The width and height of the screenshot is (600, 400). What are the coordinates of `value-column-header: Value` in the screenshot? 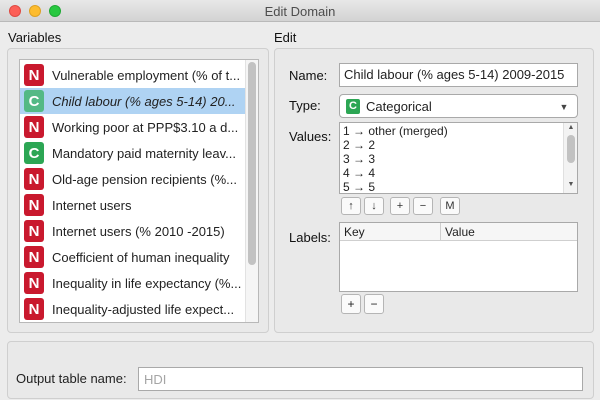 It's located at (460, 232).